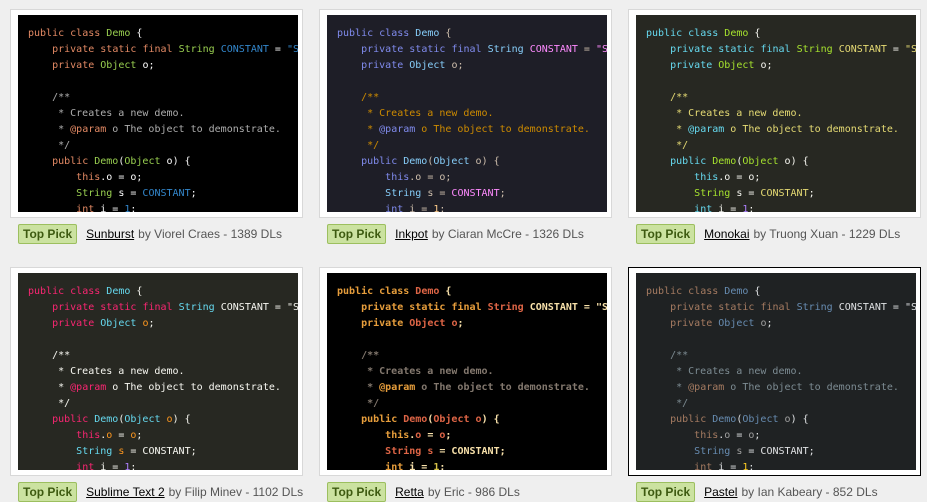  Describe the element at coordinates (409, 492) in the screenshot. I see `theme-name-link: Retta` at that location.